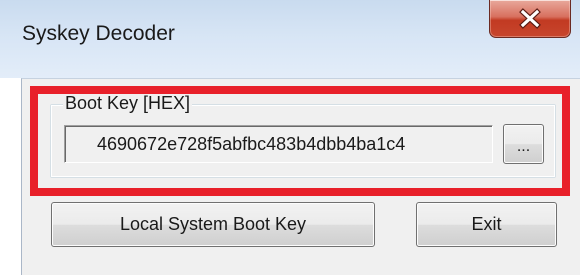  I want to click on close-button, so click(530, 19).